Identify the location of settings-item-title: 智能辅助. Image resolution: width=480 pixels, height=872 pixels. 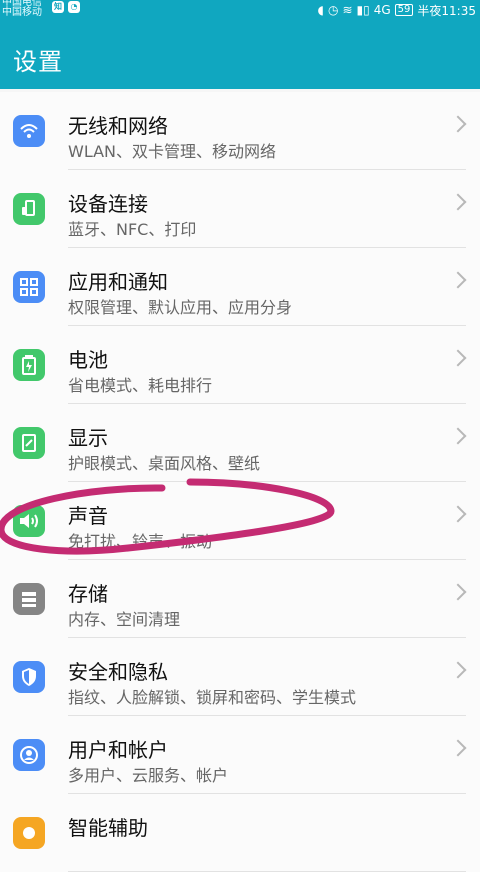
(108, 828).